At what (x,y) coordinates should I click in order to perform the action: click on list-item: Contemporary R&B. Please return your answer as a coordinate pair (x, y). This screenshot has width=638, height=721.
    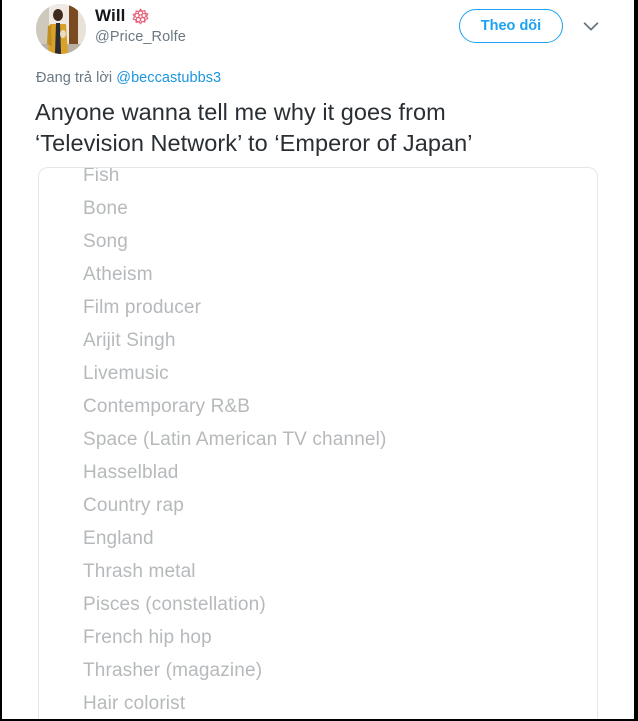
    Looking at the image, I should click on (318, 406).